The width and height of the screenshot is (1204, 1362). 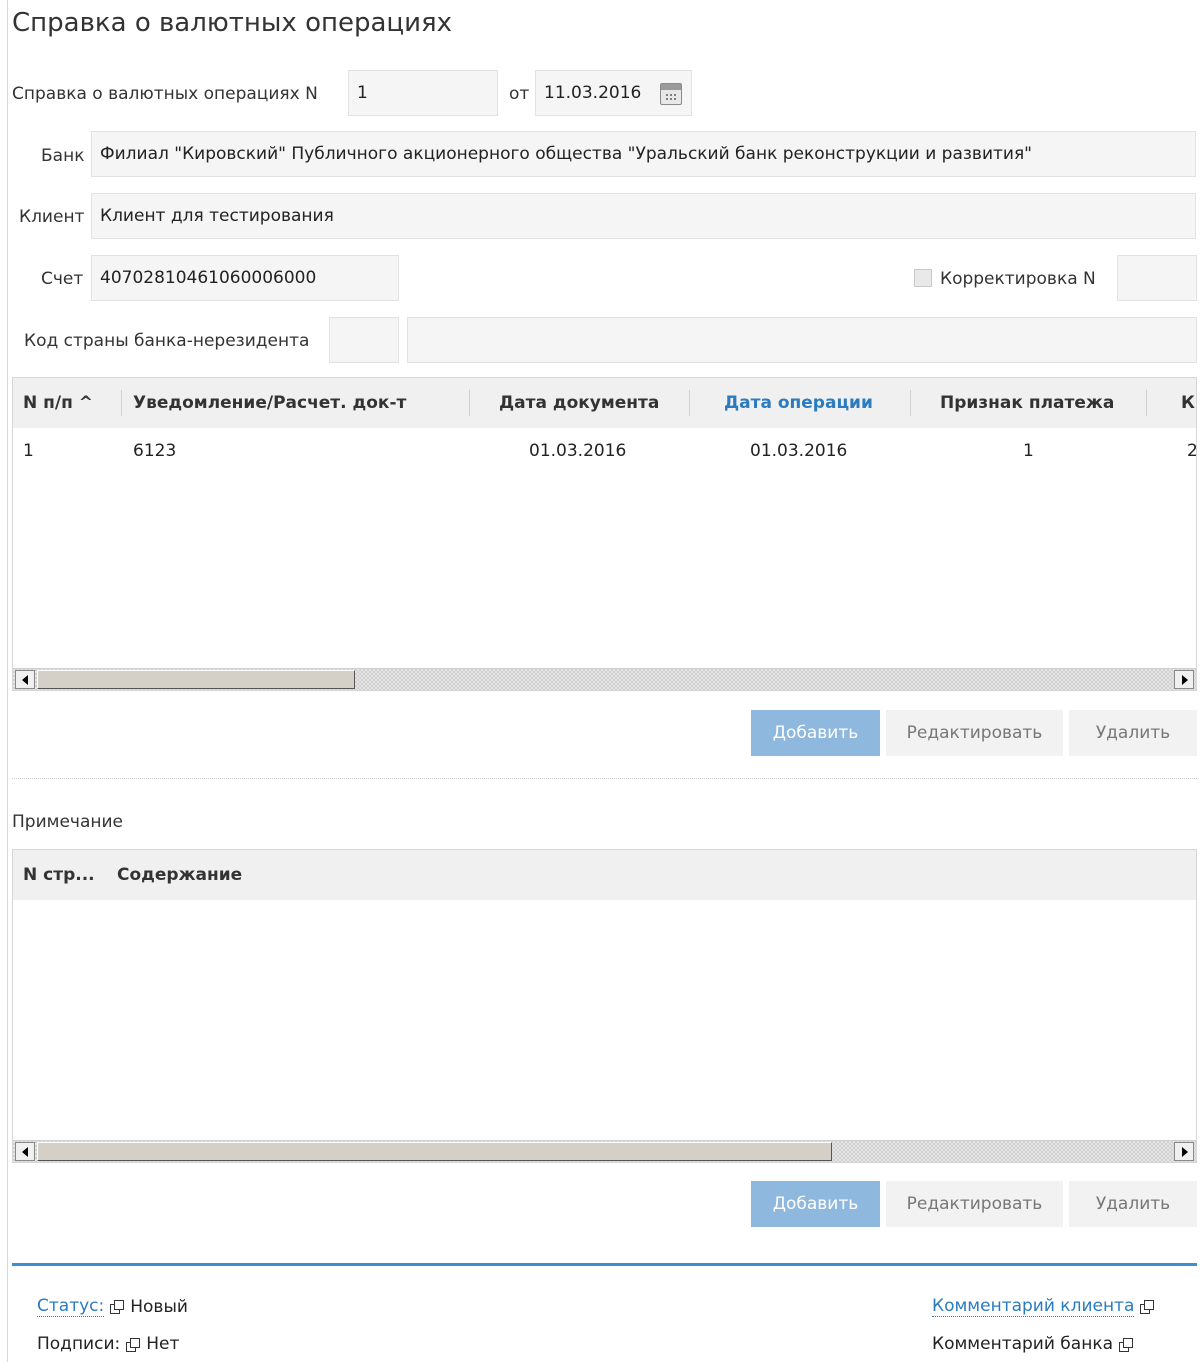 I want to click on delete-operation-button: Удалить, so click(x=1133, y=733).